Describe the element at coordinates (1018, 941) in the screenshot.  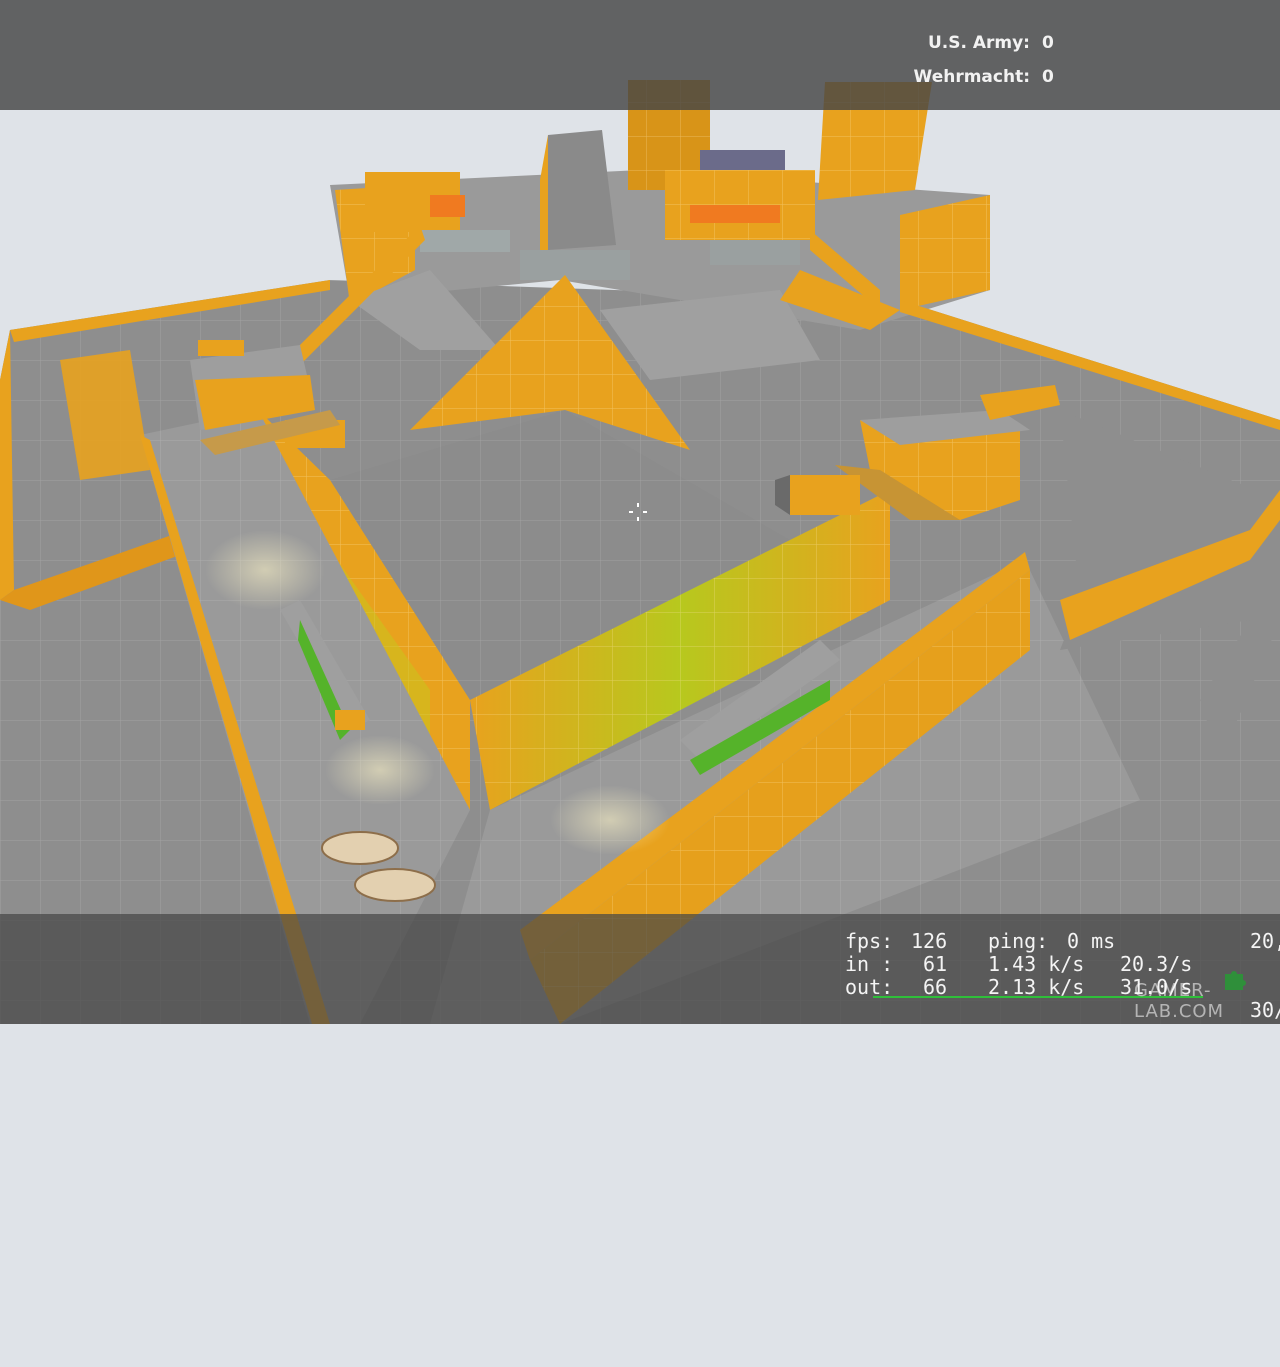
I see `ping-label: ping:` at that location.